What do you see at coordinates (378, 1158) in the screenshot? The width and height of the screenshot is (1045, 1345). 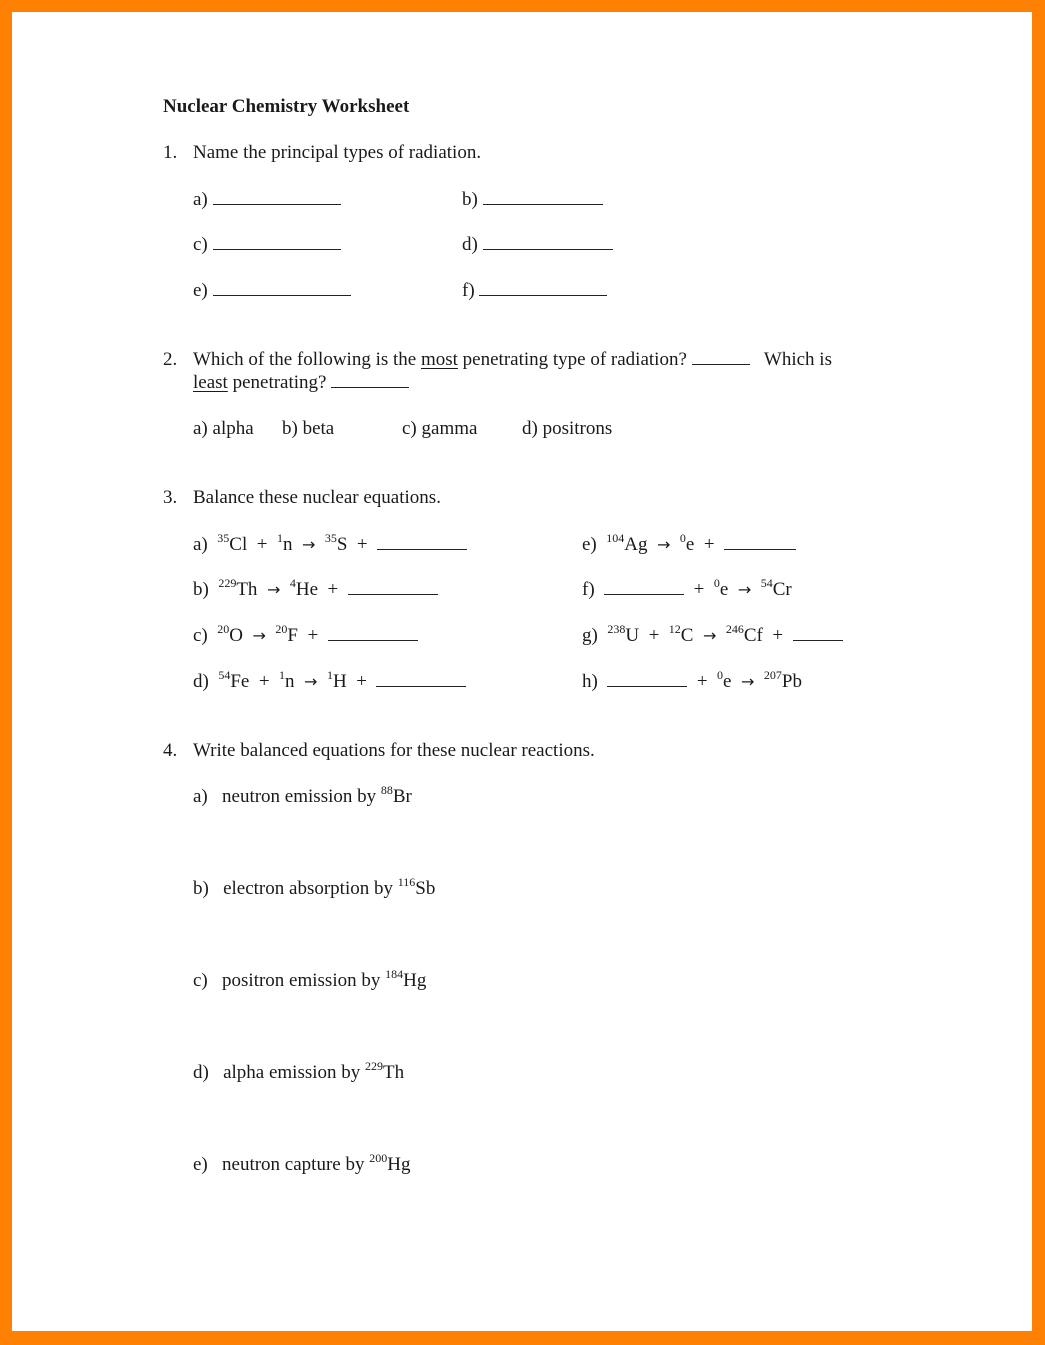 I see `mass-number: 200` at bounding box center [378, 1158].